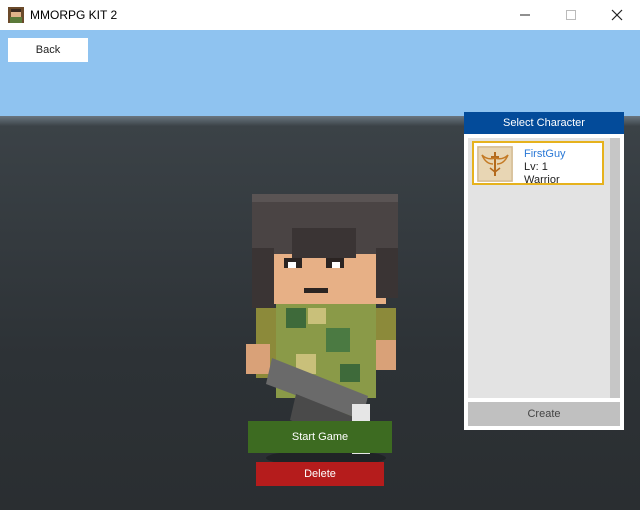  What do you see at coordinates (536, 167) in the screenshot?
I see `character-level: Lv: 1` at bounding box center [536, 167].